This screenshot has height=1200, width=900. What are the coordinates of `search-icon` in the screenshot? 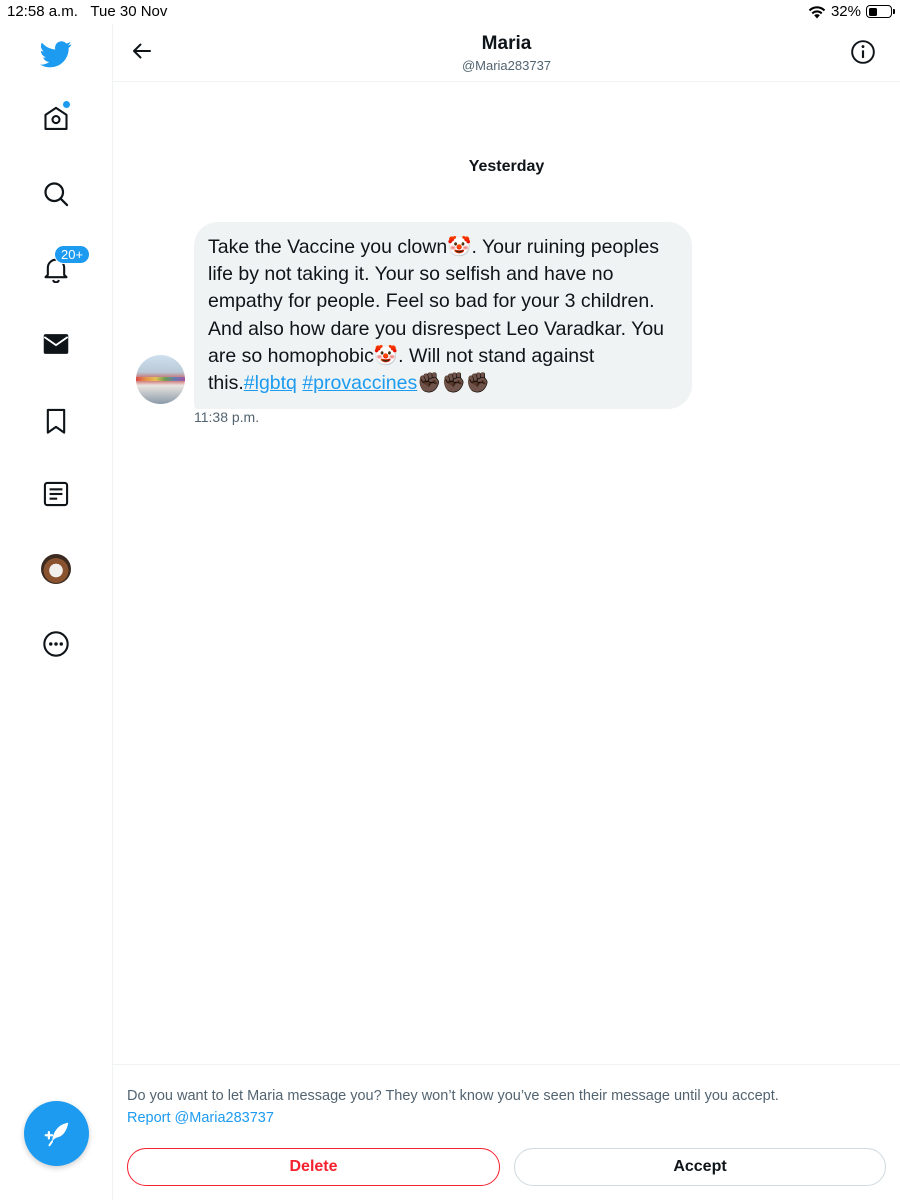 It's located at (56, 194).